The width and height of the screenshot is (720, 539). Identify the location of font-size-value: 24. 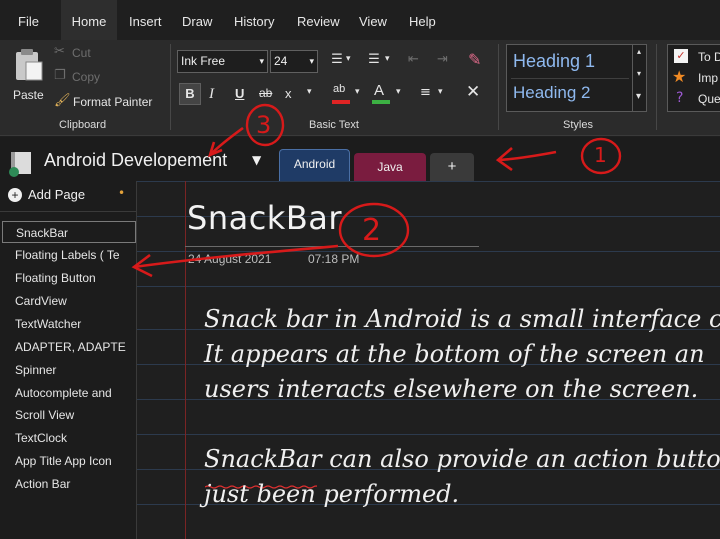
(281, 61).